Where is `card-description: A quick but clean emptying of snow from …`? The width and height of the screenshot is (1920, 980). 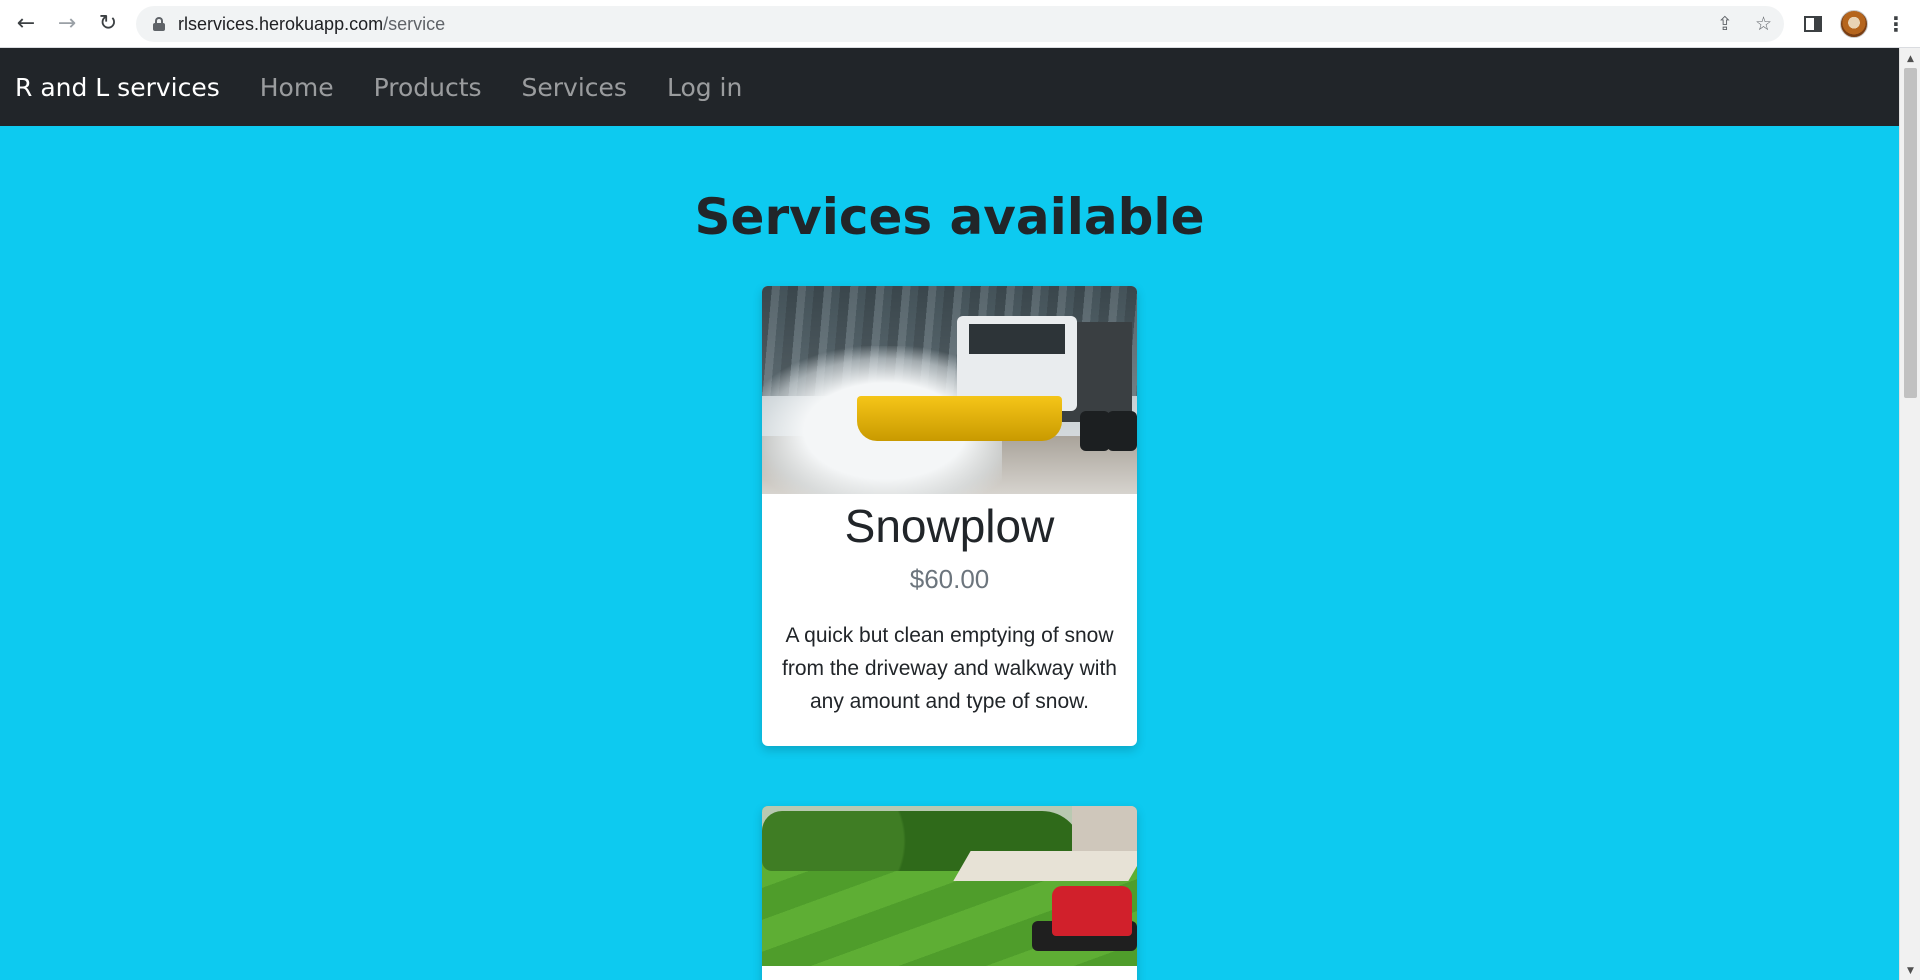 card-description: A quick but clean emptying of snow from … is located at coordinates (949, 668).